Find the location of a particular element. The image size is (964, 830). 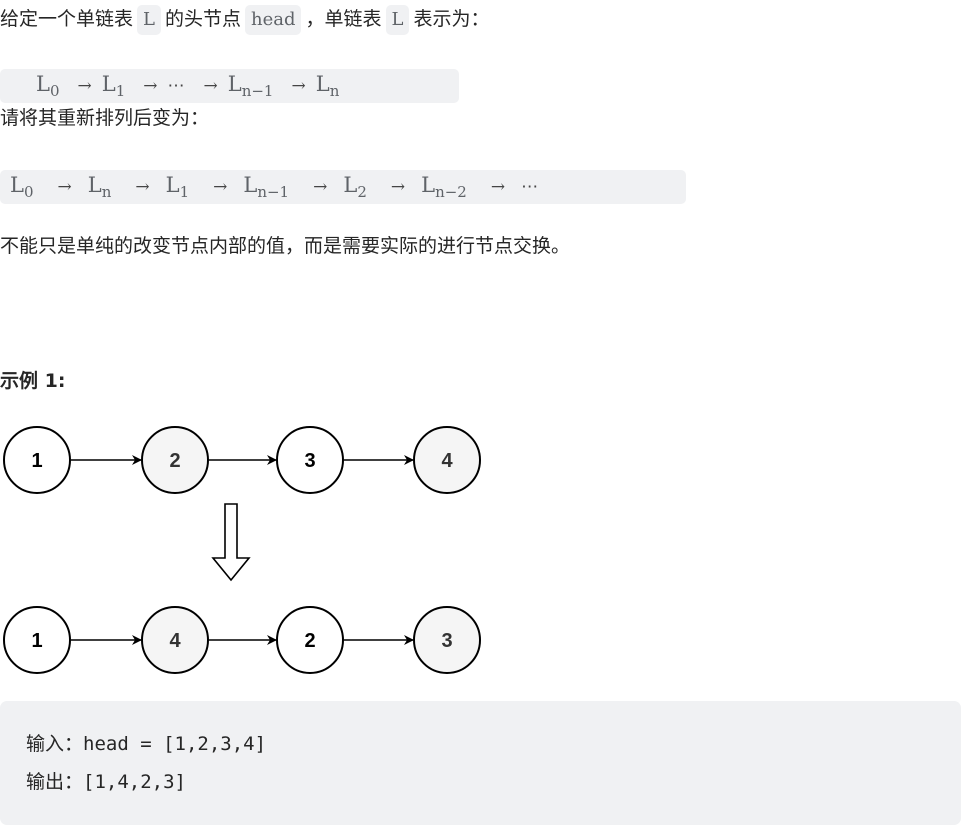

example-input-line: 输入：head = [1,2,3,4] is located at coordinates (146, 744).